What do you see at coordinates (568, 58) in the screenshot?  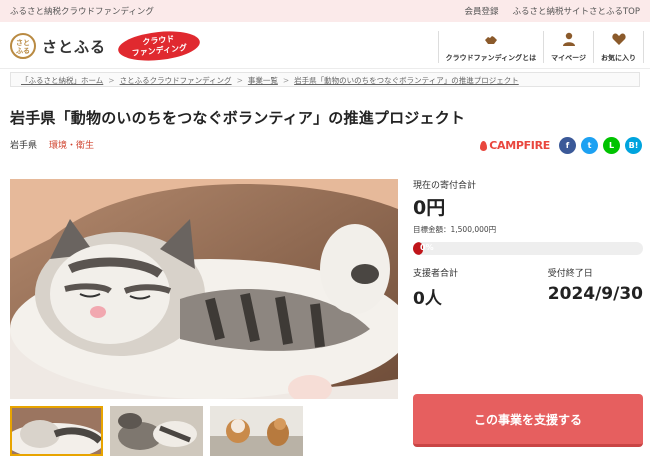 I see `nav-mypage-label: マイページ` at bounding box center [568, 58].